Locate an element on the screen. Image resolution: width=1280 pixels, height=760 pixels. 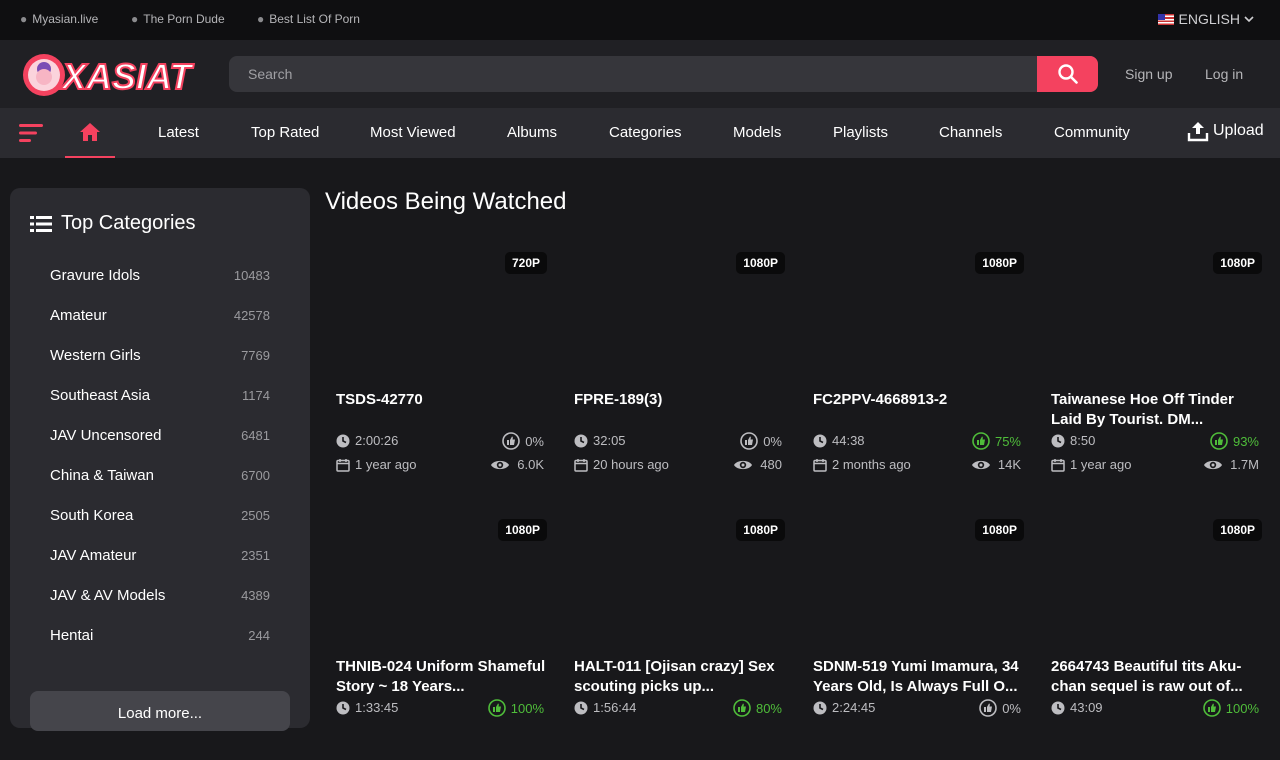
category-count: 2505 is located at coordinates (255, 515).